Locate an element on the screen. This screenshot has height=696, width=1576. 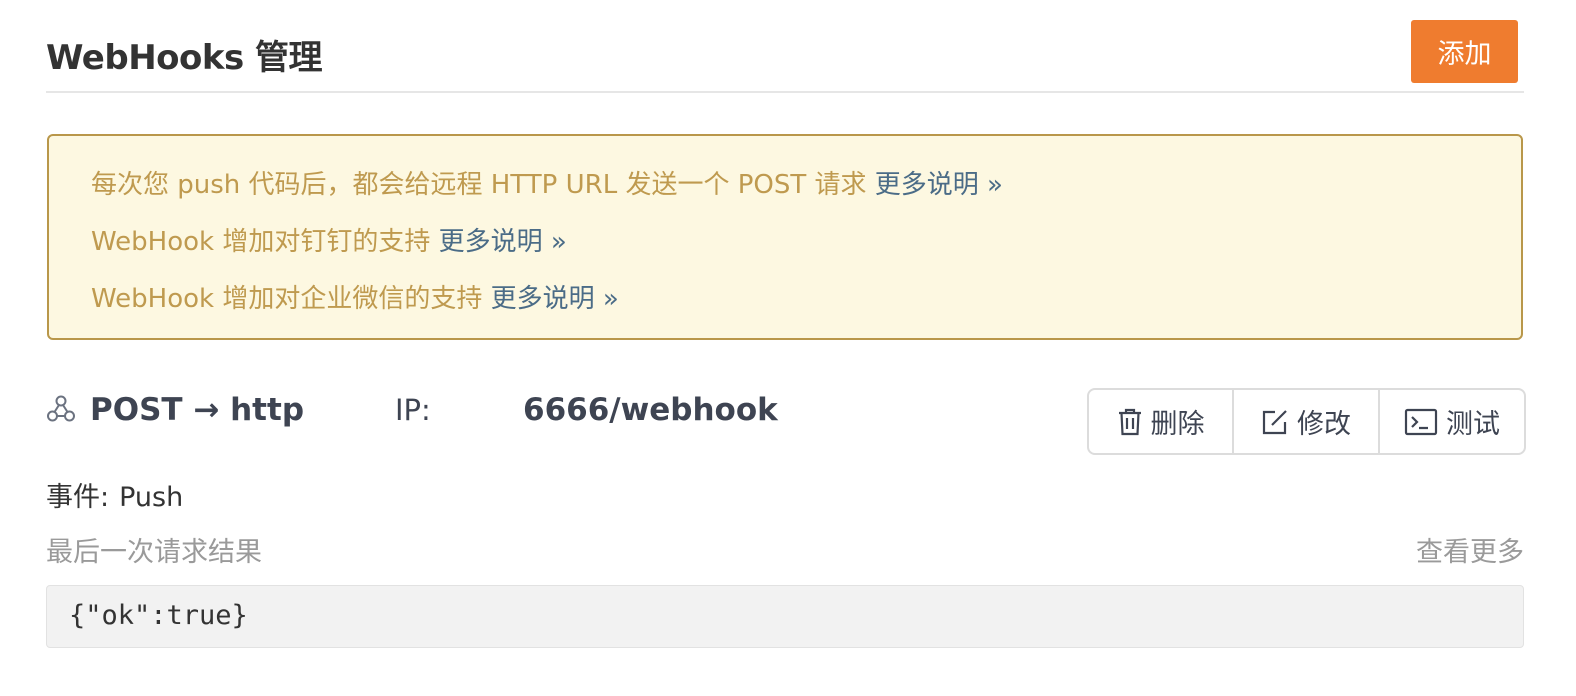
edit-button: 修改 is located at coordinates (1305, 421).